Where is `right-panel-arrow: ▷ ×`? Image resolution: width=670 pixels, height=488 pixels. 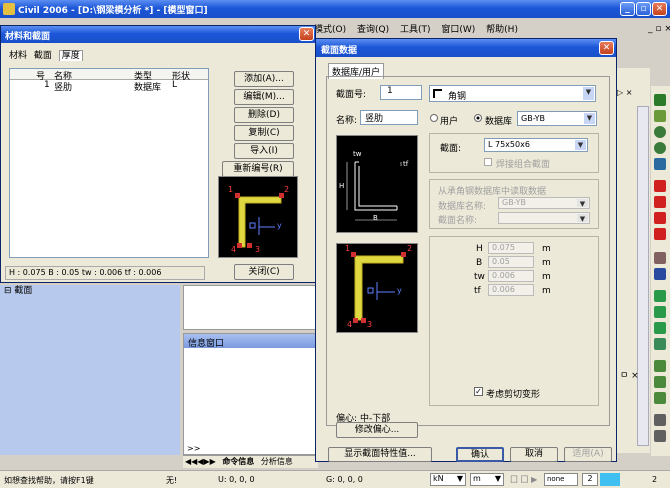 right-panel-arrow: ▷ × is located at coordinates (624, 92).